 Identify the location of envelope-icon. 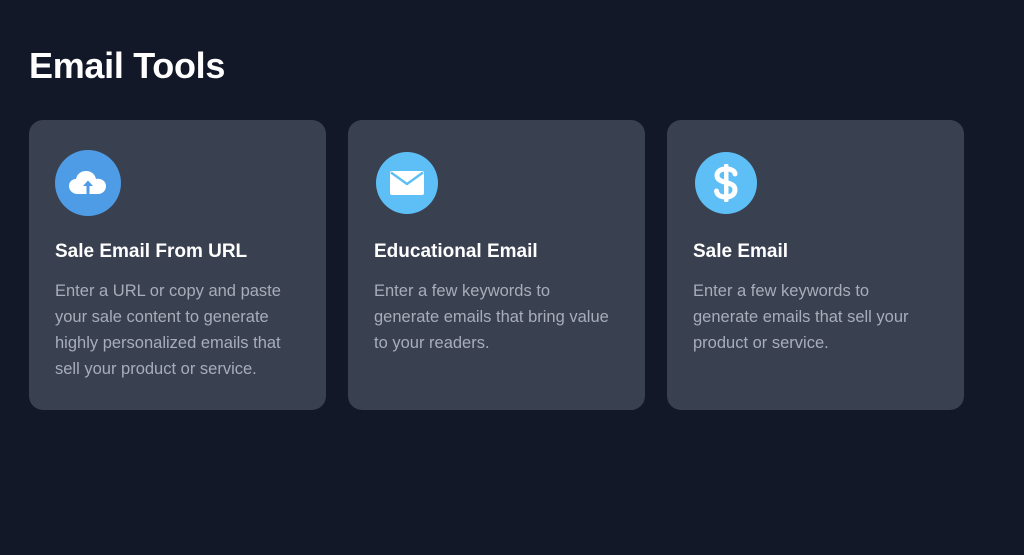
(407, 183).